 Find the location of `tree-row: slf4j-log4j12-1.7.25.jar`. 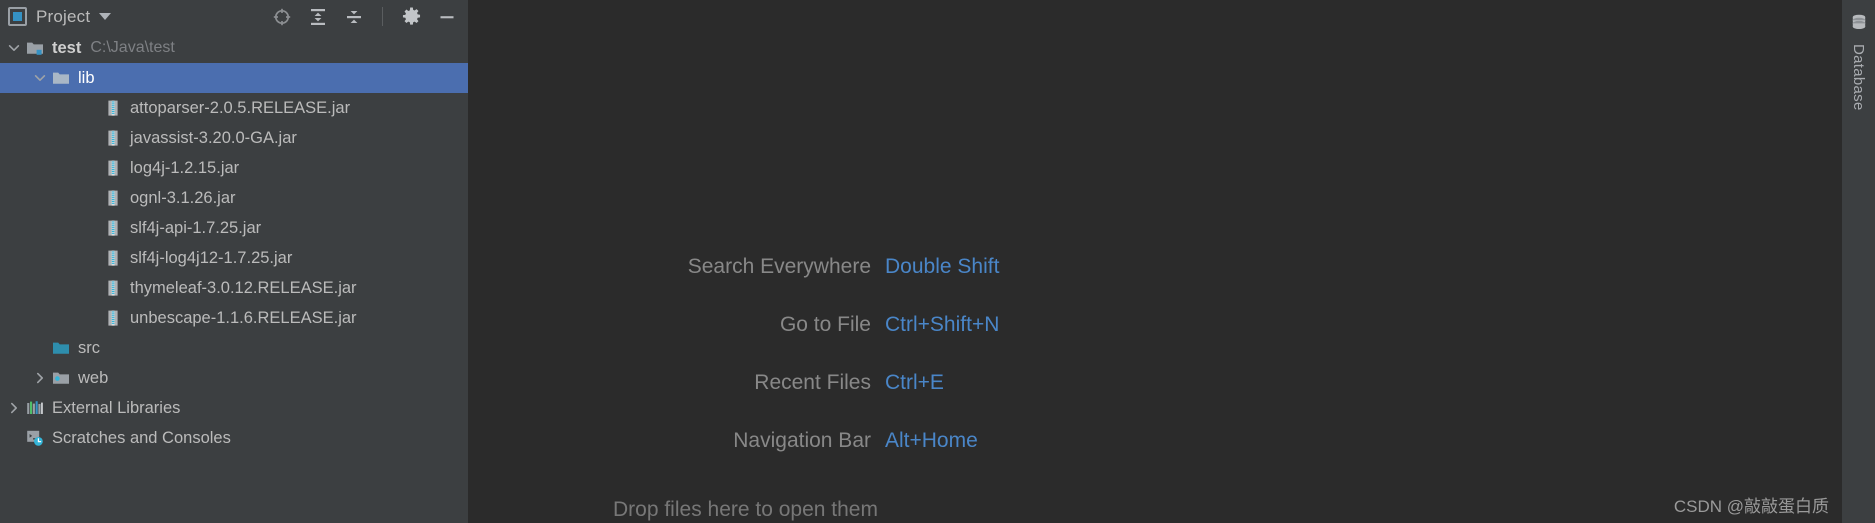

tree-row: slf4j-log4j12-1.7.25.jar is located at coordinates (234, 258).